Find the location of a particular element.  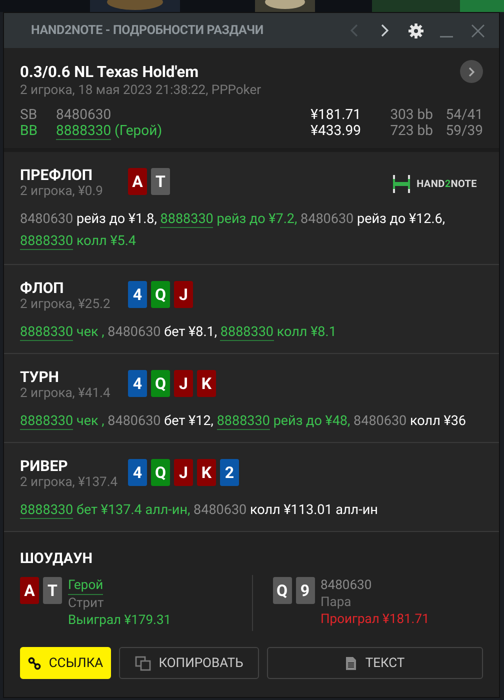

stack-bb: 723 bb is located at coordinates (411, 131).